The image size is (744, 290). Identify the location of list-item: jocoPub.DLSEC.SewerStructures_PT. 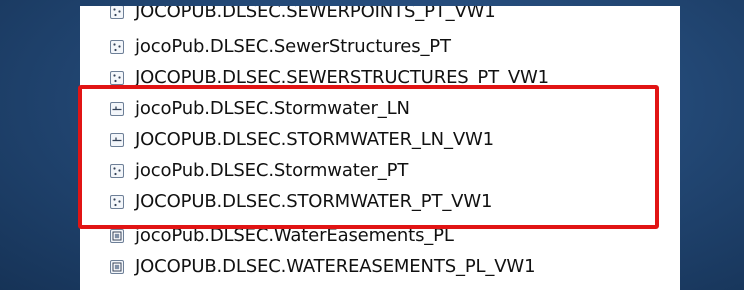
(280, 46).